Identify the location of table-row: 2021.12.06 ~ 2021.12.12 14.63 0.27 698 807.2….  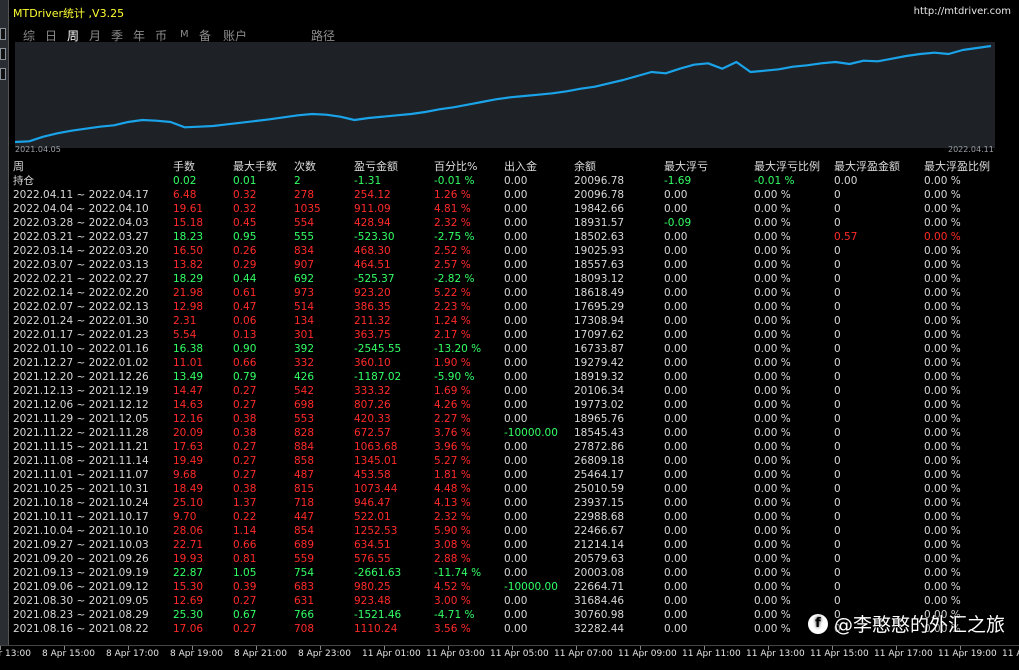
(515, 405).